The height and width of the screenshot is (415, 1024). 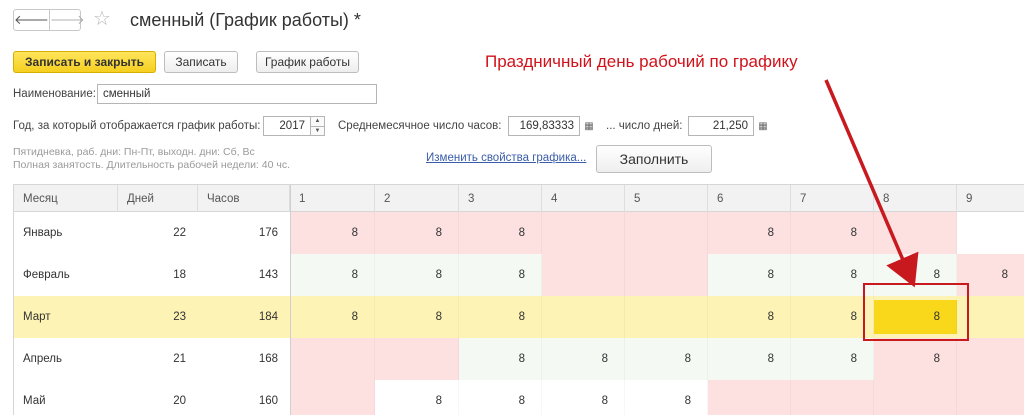 What do you see at coordinates (244, 359) in the screenshot?
I see `hours-cell: 168` at bounding box center [244, 359].